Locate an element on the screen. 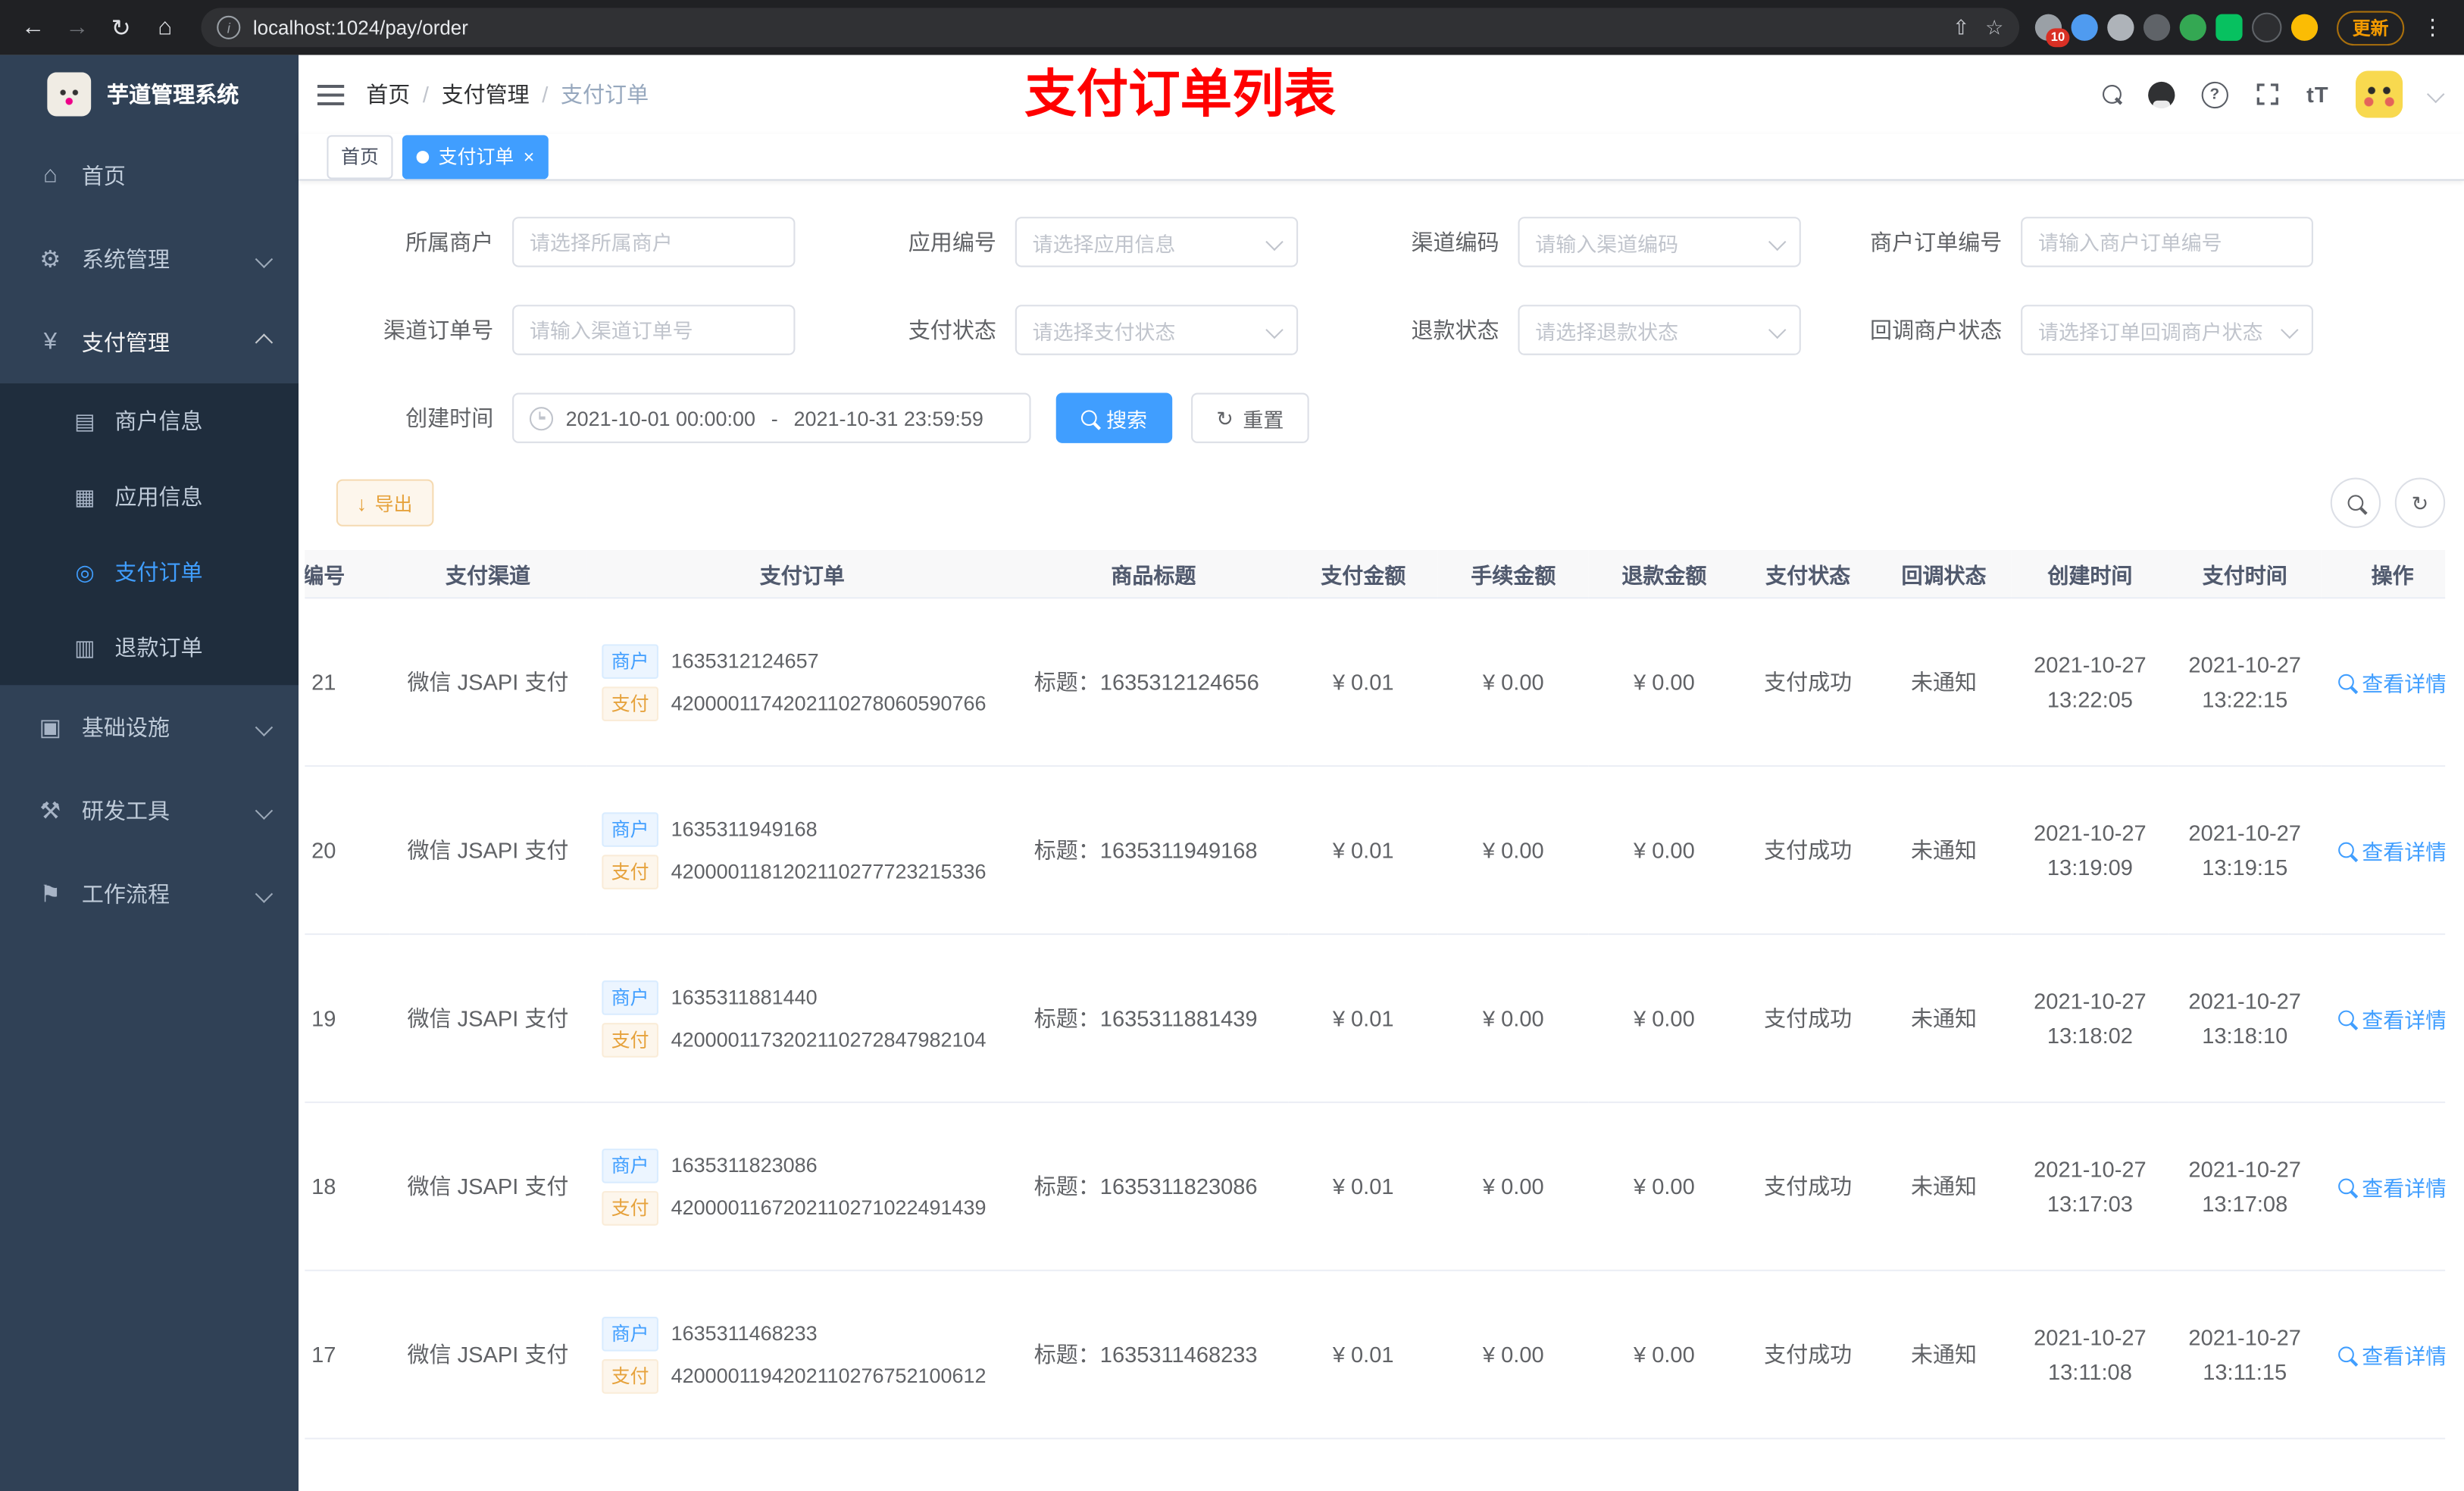 The height and width of the screenshot is (1491, 2464). product-title: 标题：1635311823086 is located at coordinates (1153, 1186).